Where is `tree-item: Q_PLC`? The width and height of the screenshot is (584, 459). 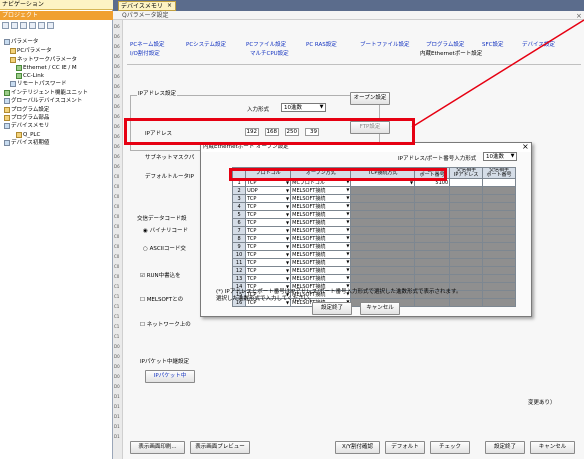
tree-item: Q_PLC is located at coordinates (28, 135).